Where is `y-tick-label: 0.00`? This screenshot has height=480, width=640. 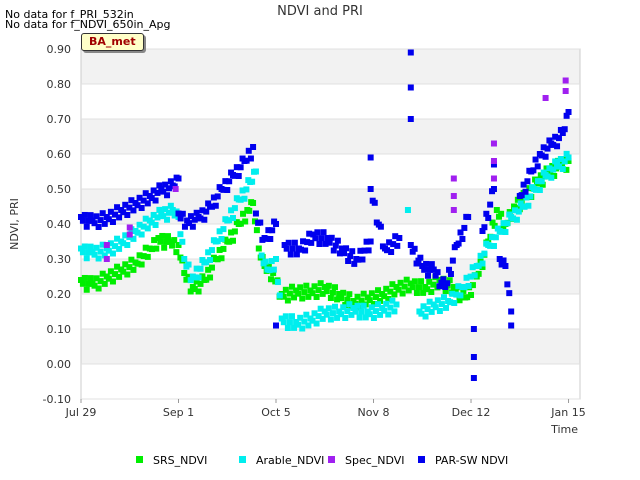
y-tick-label: 0.00 is located at coordinates (59, 364).